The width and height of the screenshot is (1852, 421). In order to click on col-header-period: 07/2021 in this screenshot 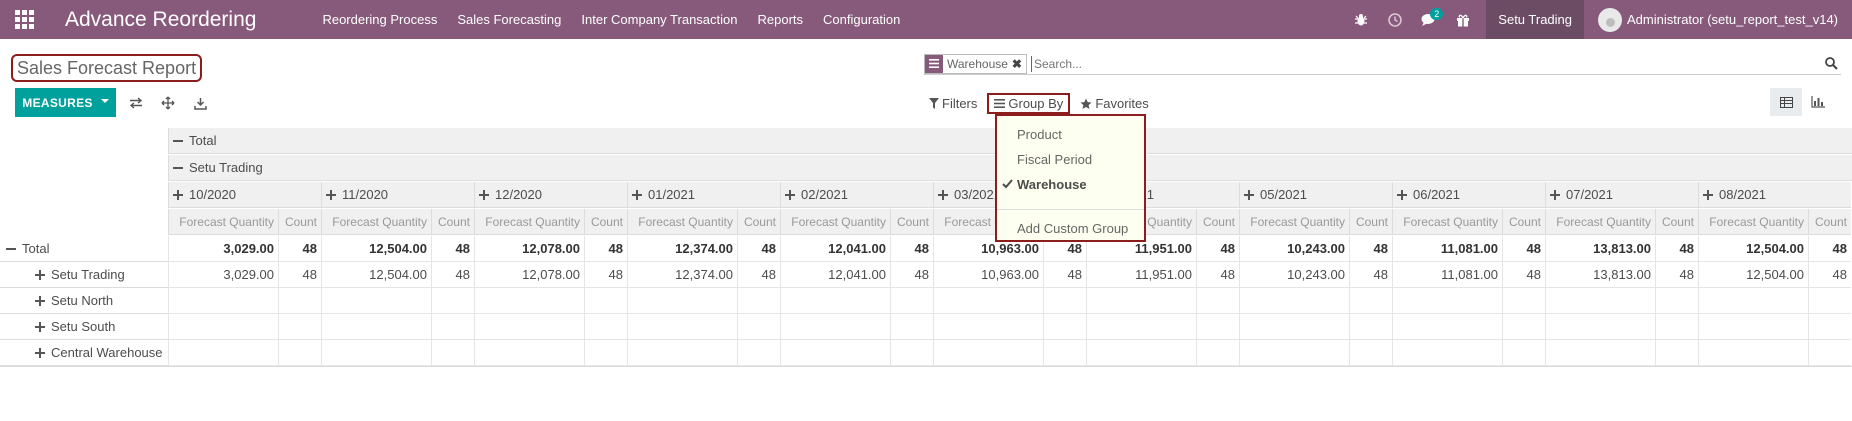, I will do `click(1621, 195)`.